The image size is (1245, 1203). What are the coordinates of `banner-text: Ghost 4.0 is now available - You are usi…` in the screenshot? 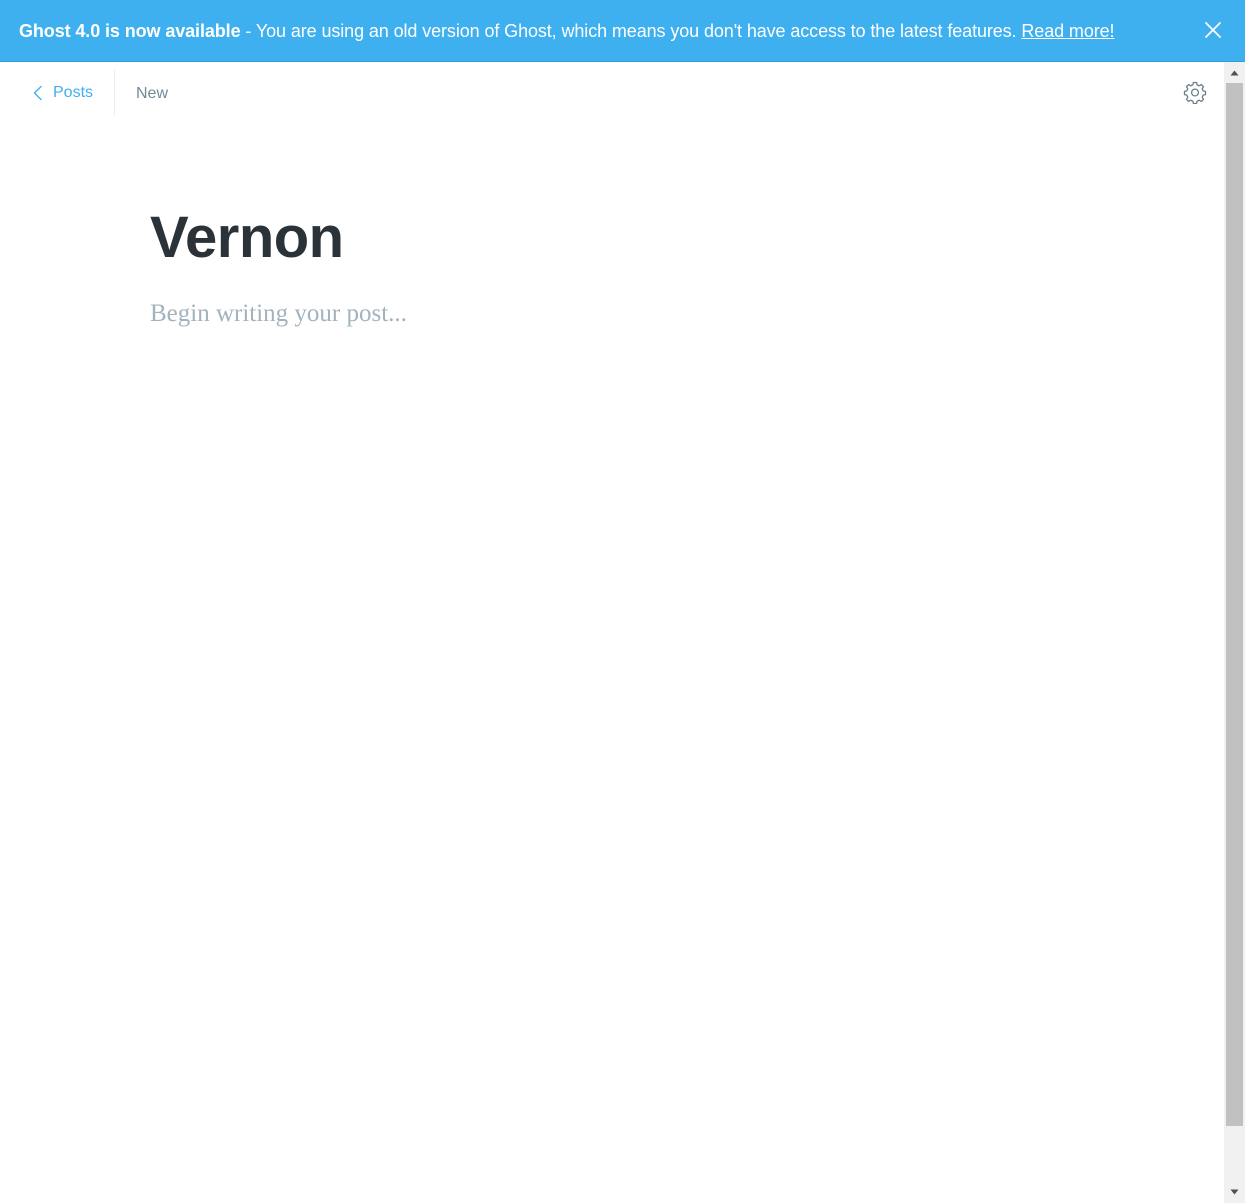 It's located at (567, 31).